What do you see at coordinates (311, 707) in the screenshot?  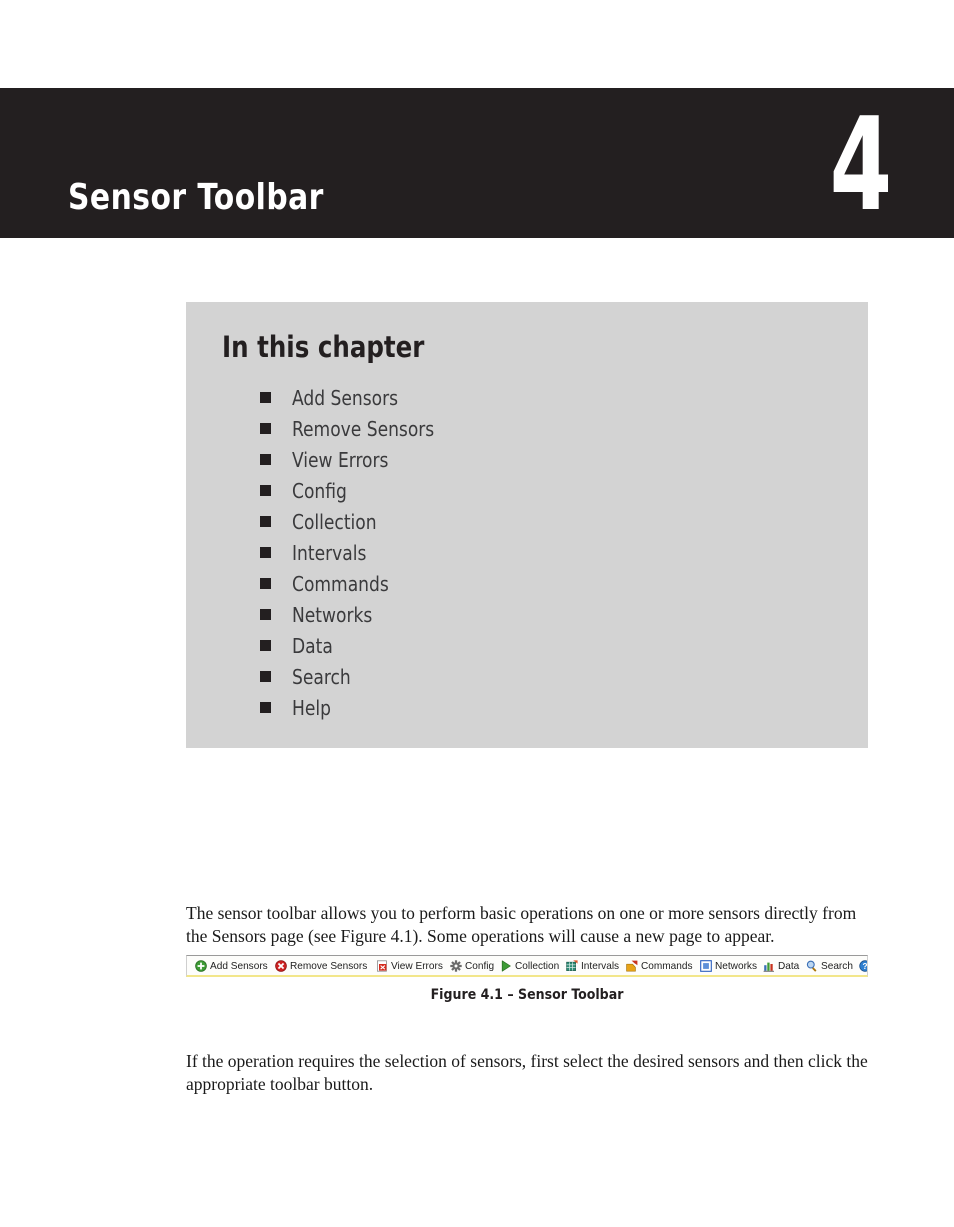 I see `chapter-item-label: Help` at bounding box center [311, 707].